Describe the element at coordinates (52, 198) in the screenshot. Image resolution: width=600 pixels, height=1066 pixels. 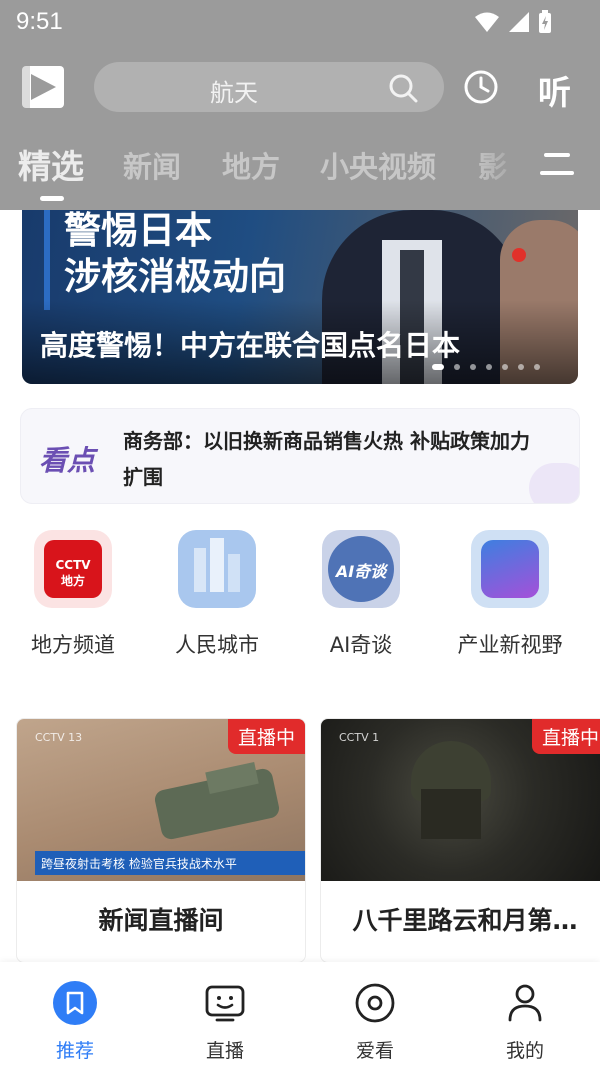
I see `active-tab-indicator` at that location.